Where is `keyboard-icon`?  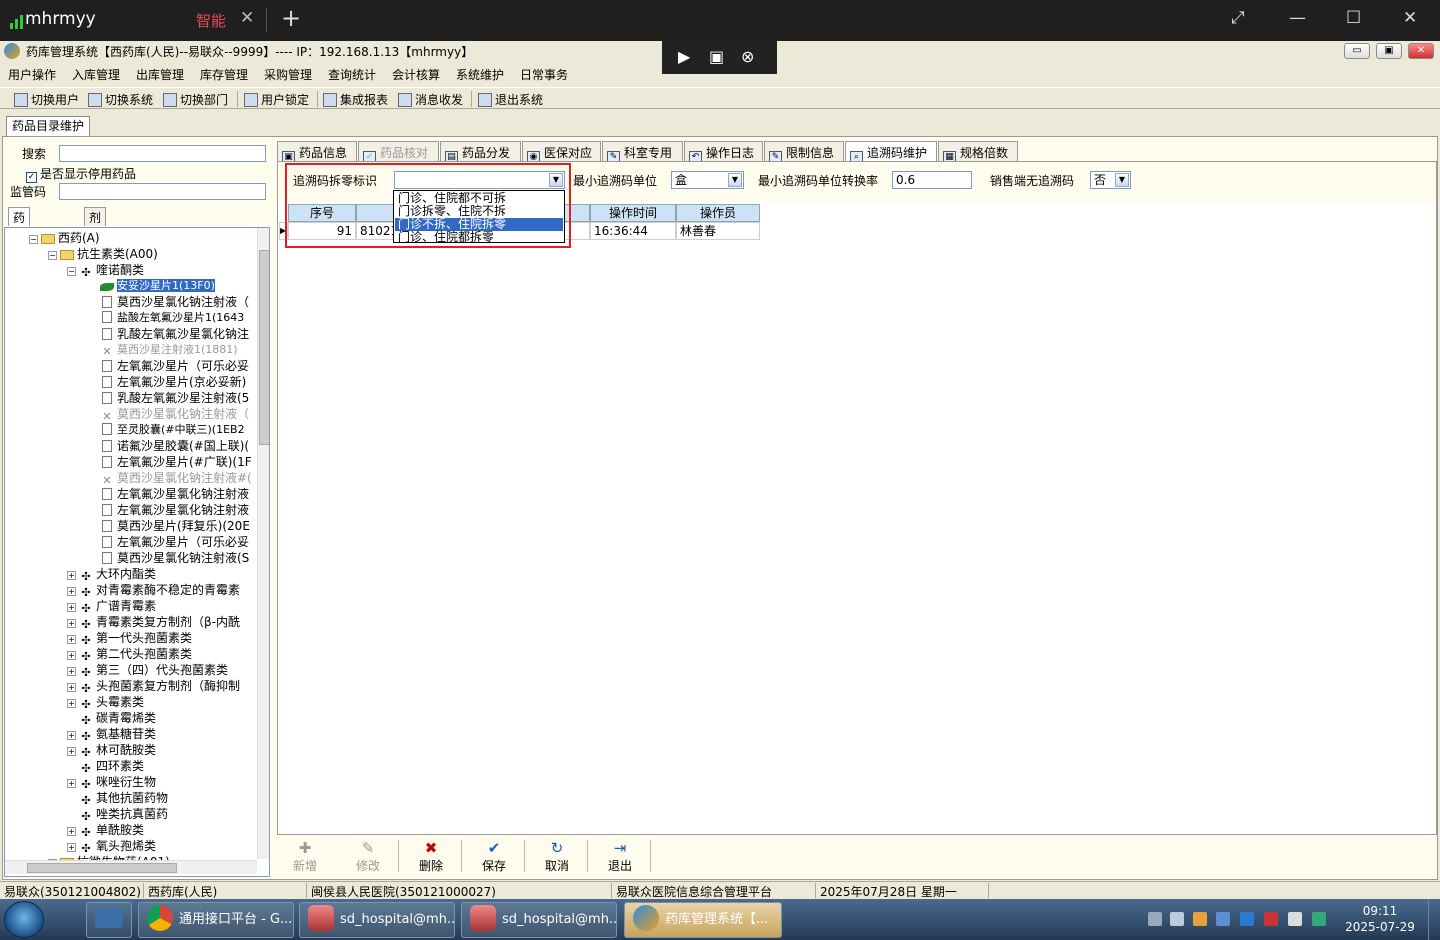
keyboard-icon is located at coordinates (1155, 919).